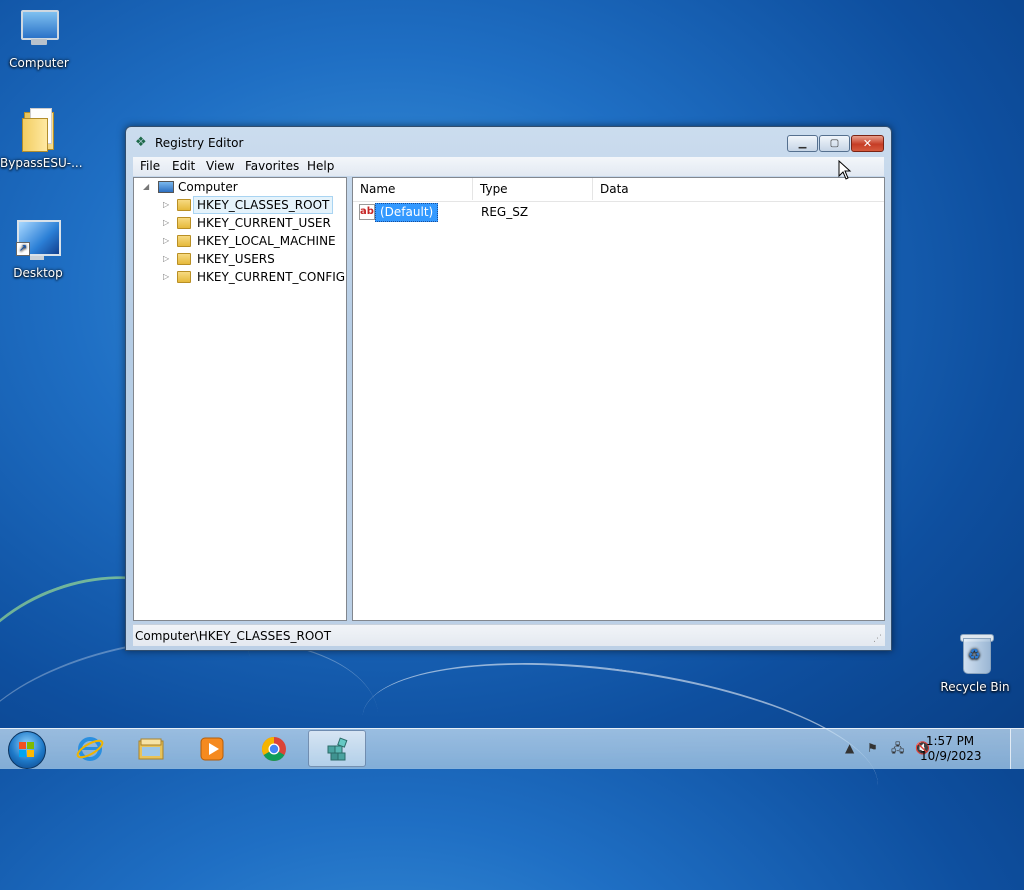  I want to click on maximize-icon: ▢, so click(834, 143).